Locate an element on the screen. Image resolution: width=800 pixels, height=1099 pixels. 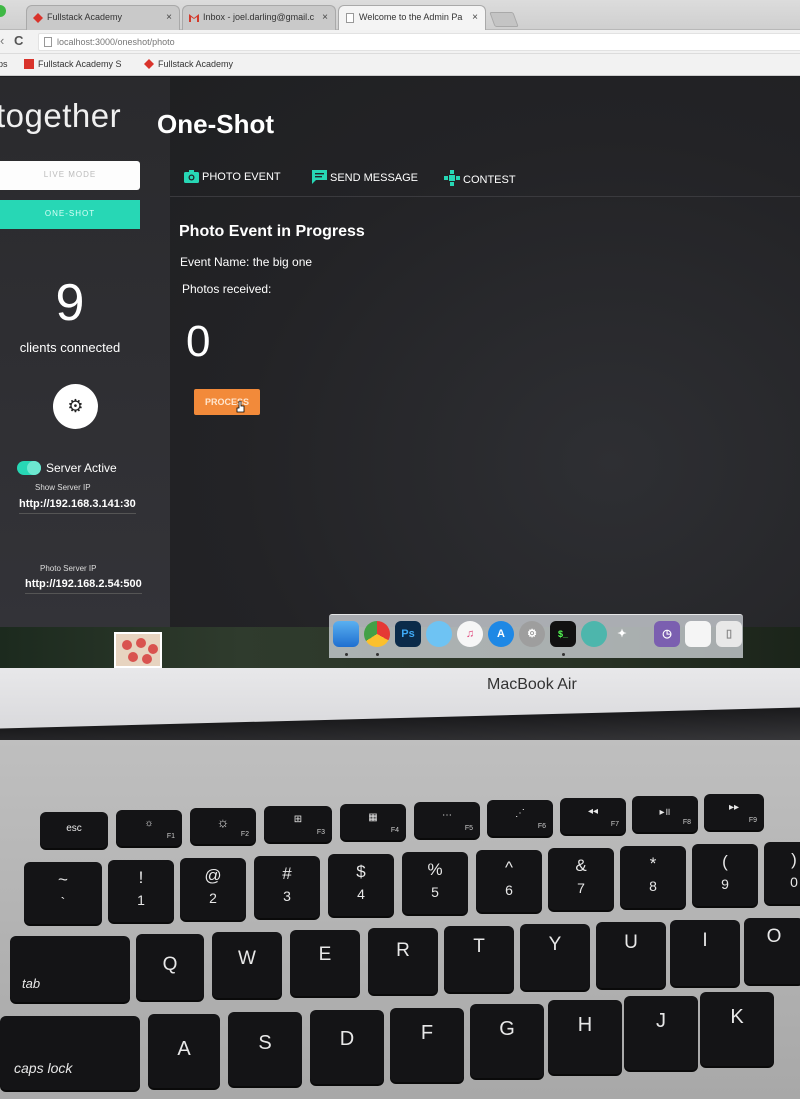
key-e: E is located at coordinates (325, 963).